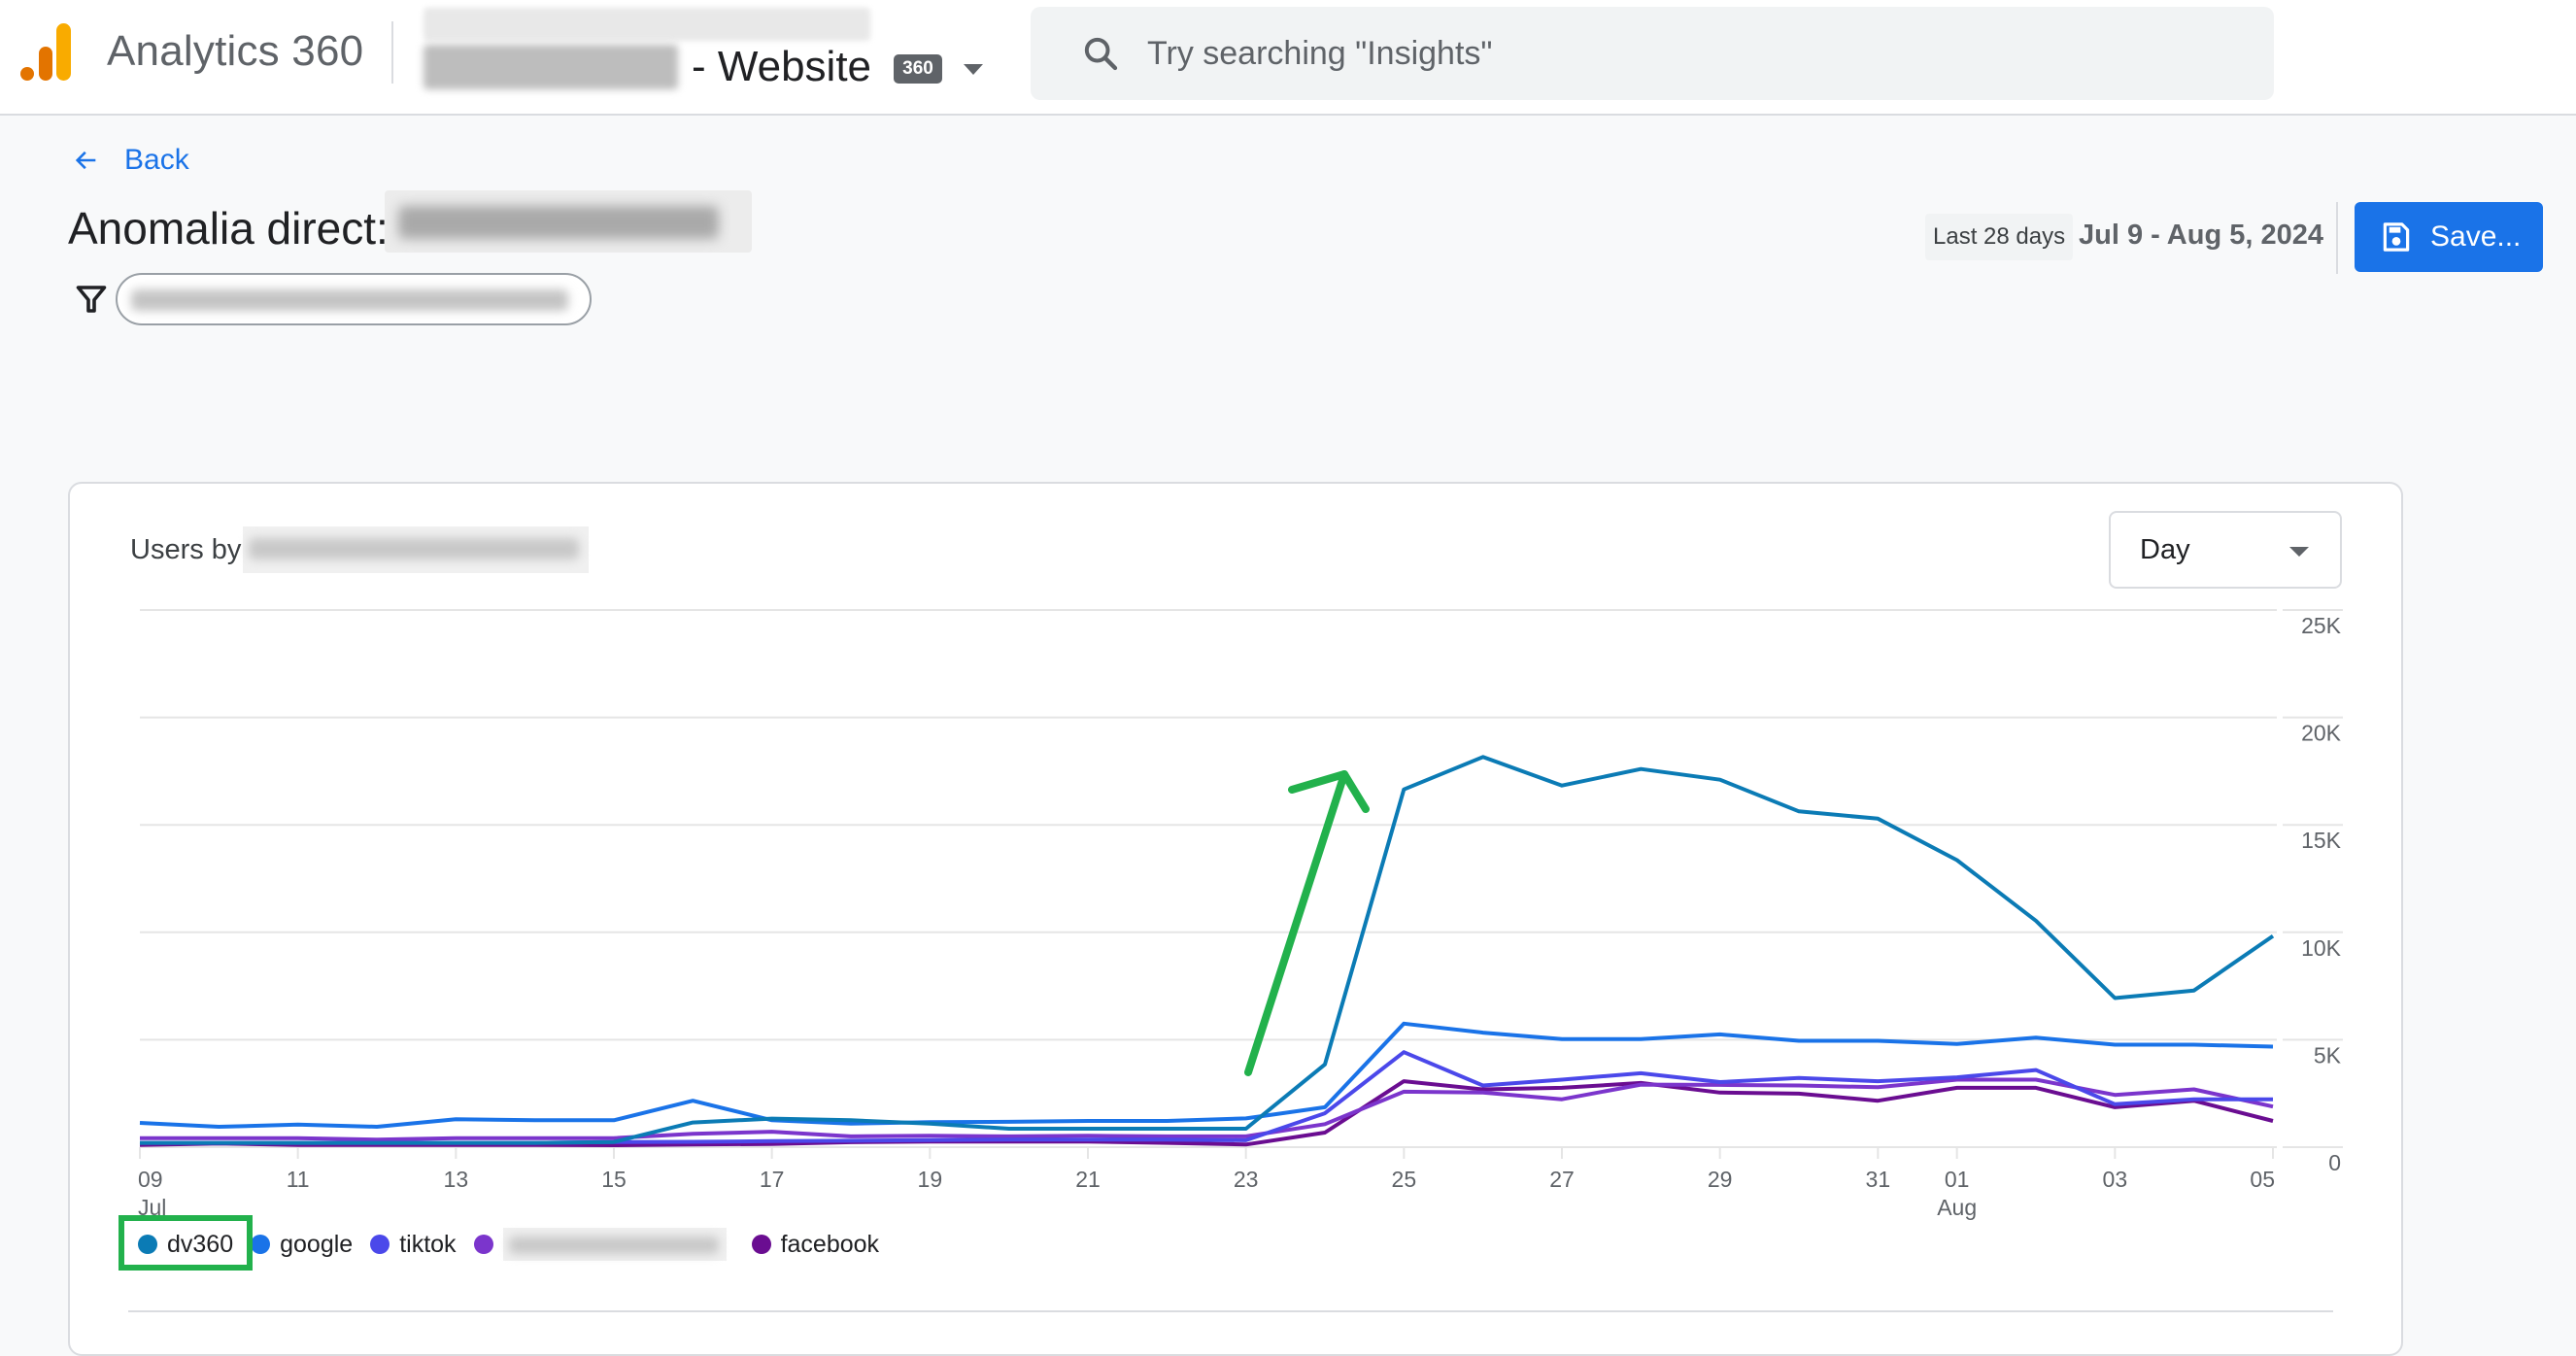 This screenshot has height=1356, width=2576. What do you see at coordinates (781, 67) in the screenshot?
I see `property-name: - Website` at bounding box center [781, 67].